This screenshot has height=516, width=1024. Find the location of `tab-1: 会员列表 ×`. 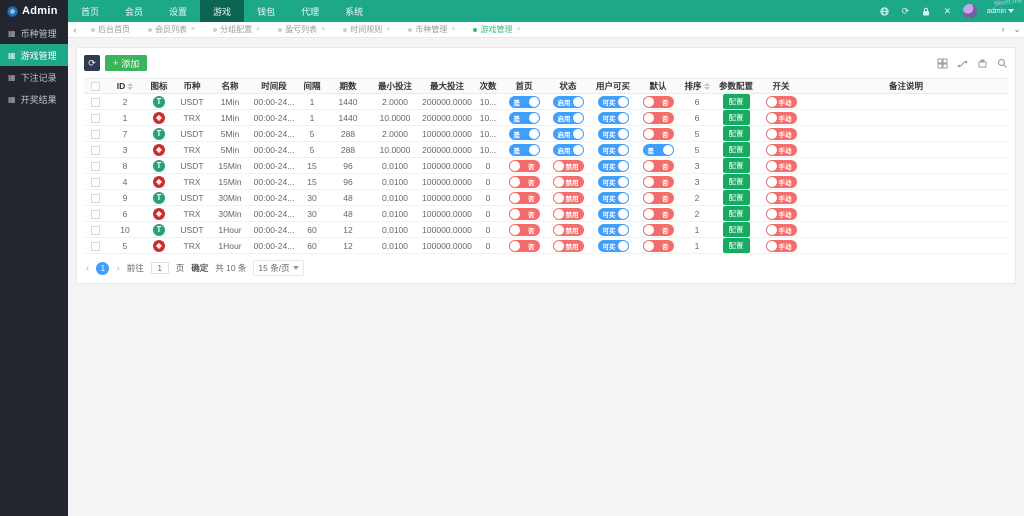

tab-1: 会员列表 × is located at coordinates (171, 30).